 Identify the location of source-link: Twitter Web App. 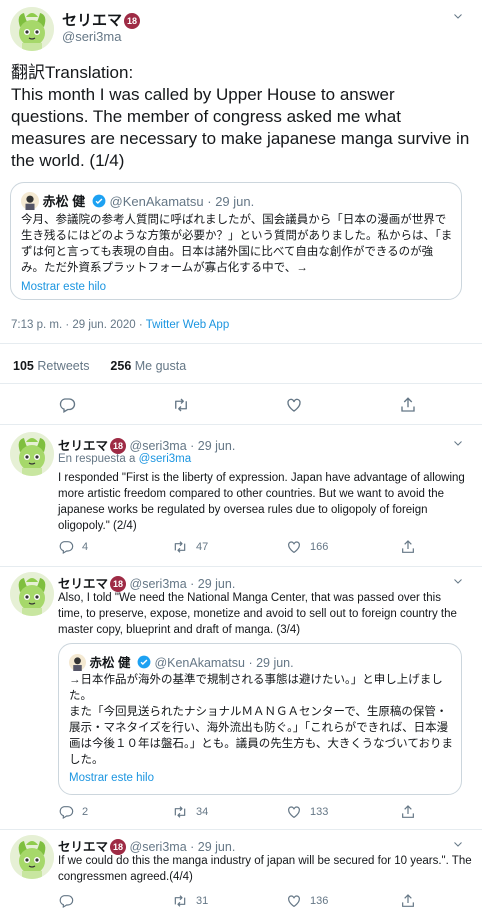
(188, 325).